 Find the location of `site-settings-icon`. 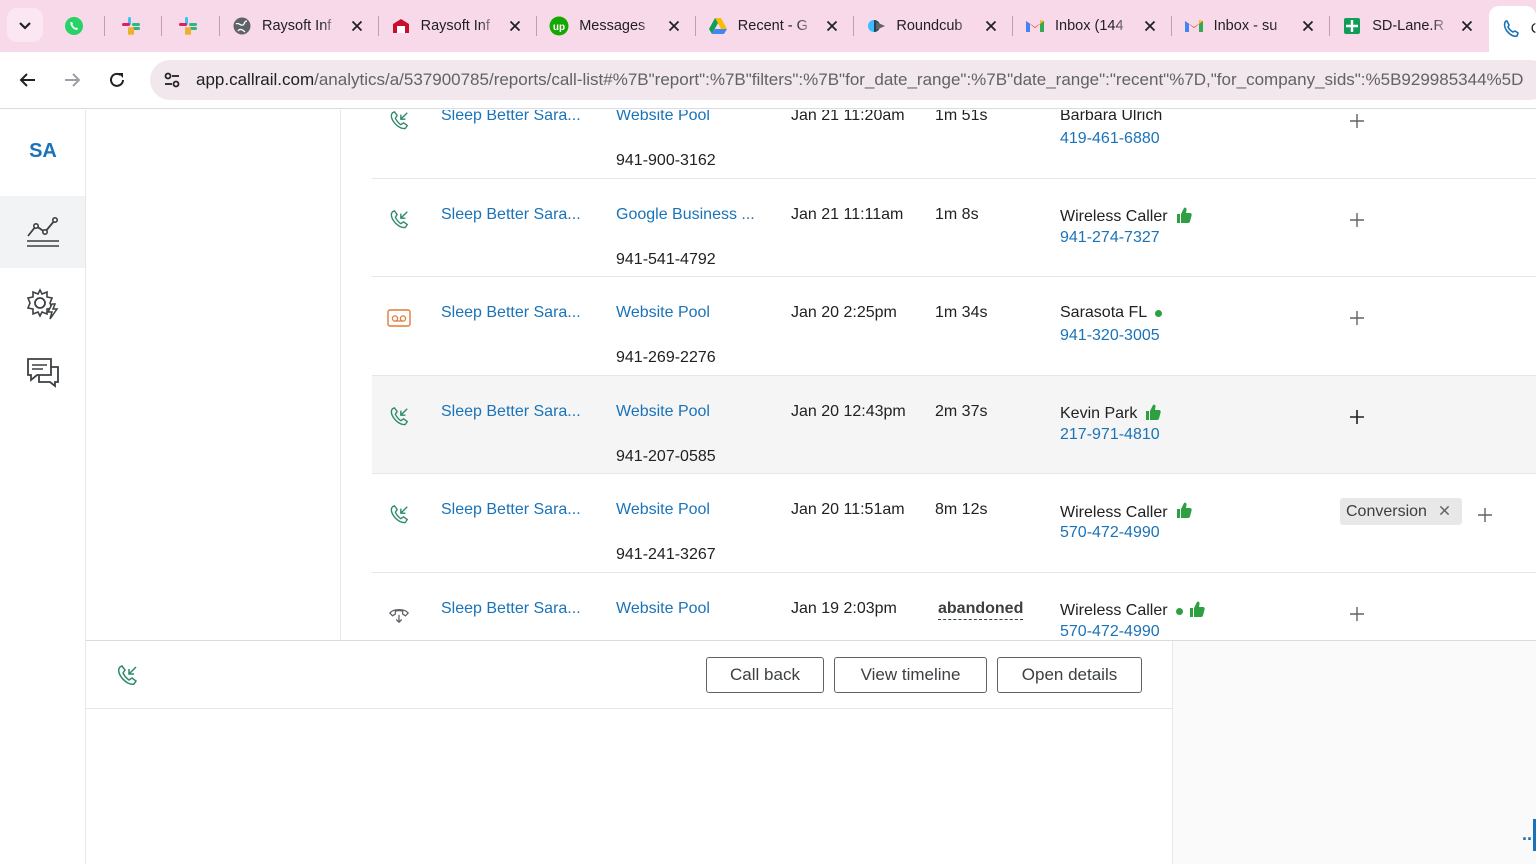

site-settings-icon is located at coordinates (172, 80).